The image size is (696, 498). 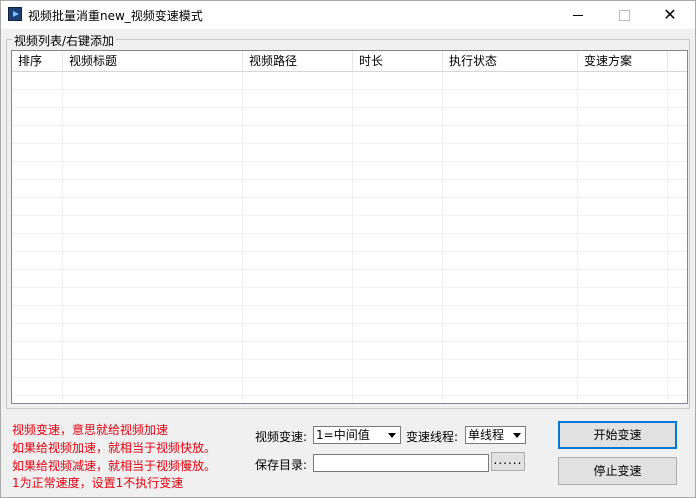 I want to click on minimize-button, so click(x=578, y=15).